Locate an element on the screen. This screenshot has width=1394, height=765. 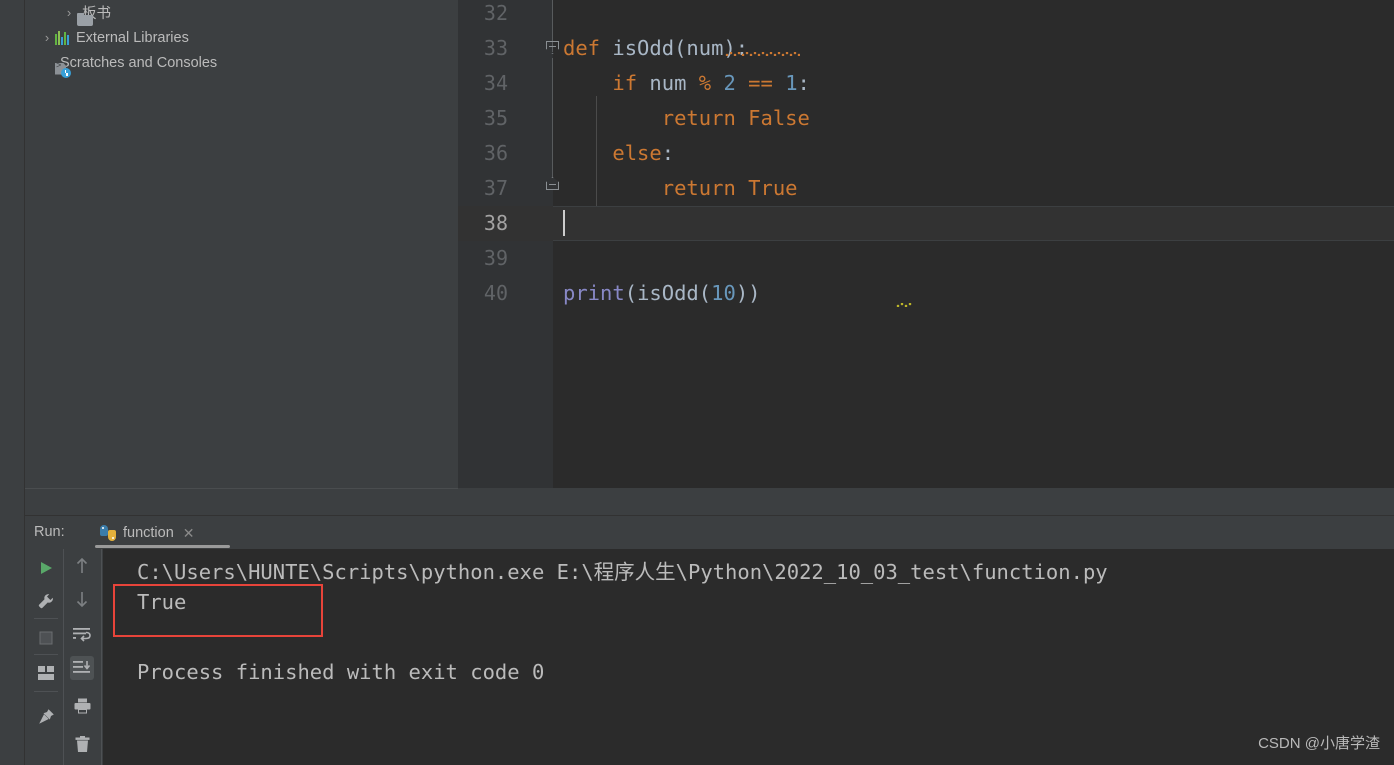
spellcheck-squiggle is located at coordinates (762, 54).